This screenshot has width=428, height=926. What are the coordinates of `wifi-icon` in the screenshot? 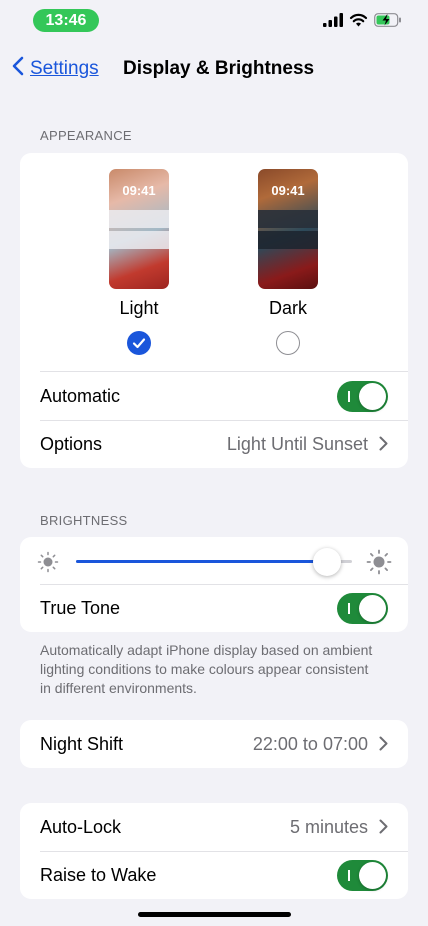 It's located at (358, 22).